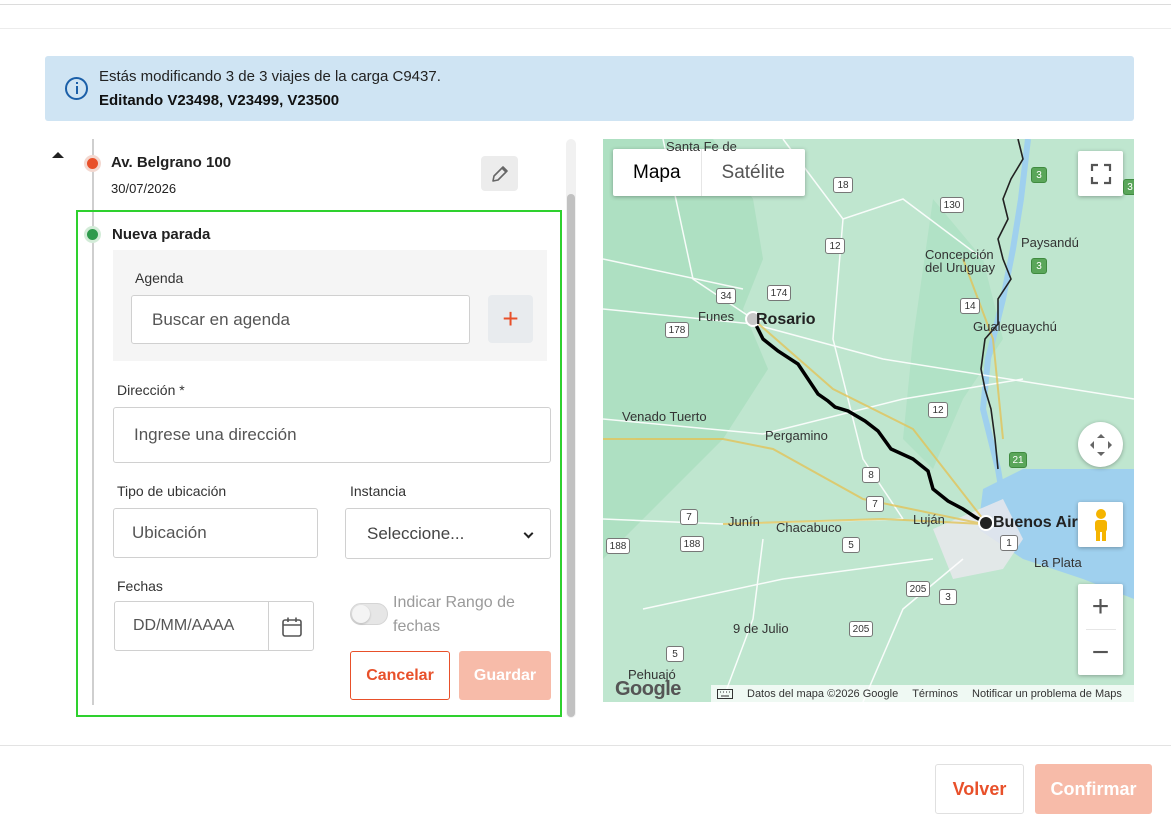 Image resolution: width=1171 pixels, height=826 pixels. I want to click on chevron-down-icon, so click(528, 533).